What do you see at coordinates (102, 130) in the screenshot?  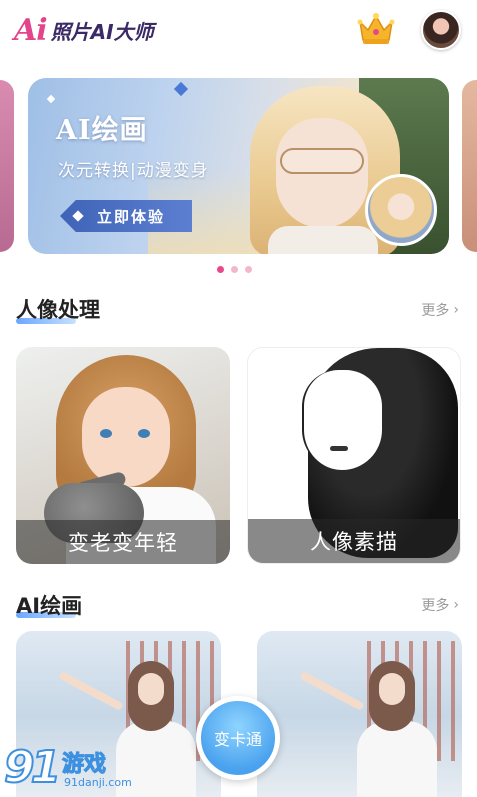 I see `banner-title: AI绘画` at bounding box center [102, 130].